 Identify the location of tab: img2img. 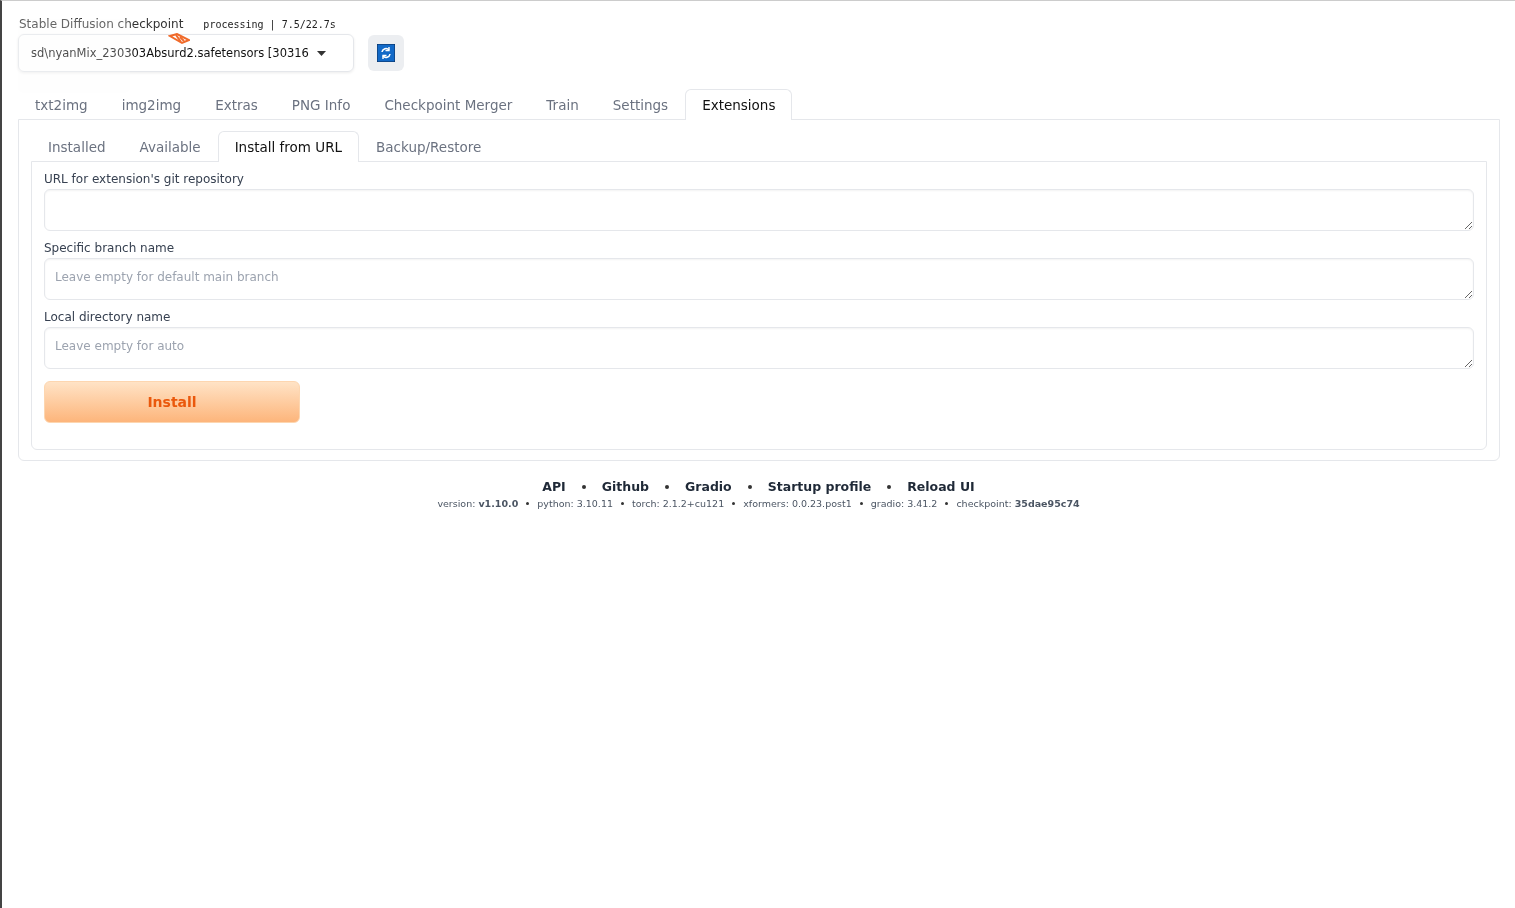
(151, 104).